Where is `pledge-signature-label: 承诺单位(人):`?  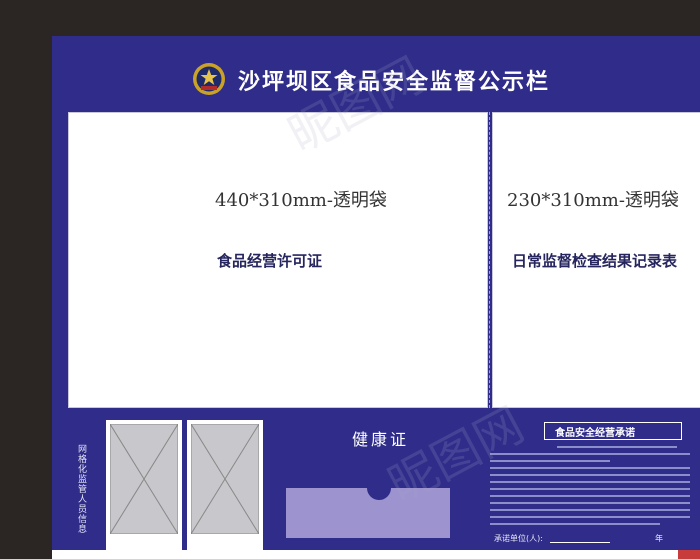
pledge-signature-label: 承诺单位(人): is located at coordinates (518, 538).